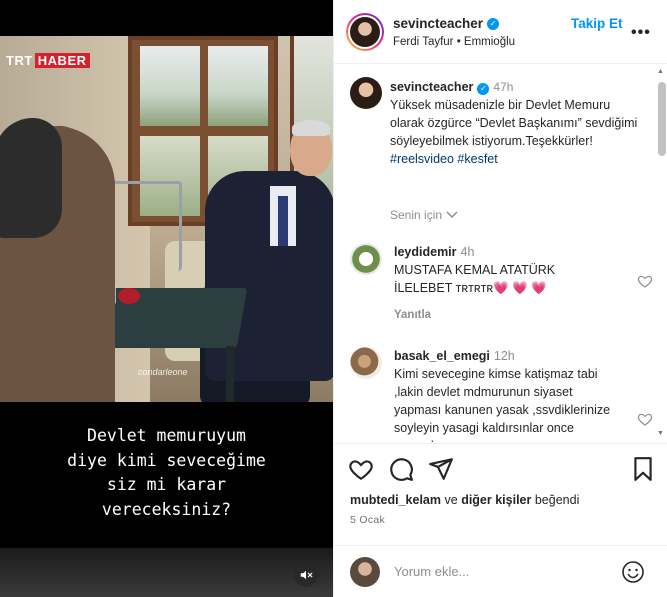 The height and width of the screenshot is (597, 667). Describe the element at coordinates (467, 252) in the screenshot. I see `comment-time: 4h` at that location.